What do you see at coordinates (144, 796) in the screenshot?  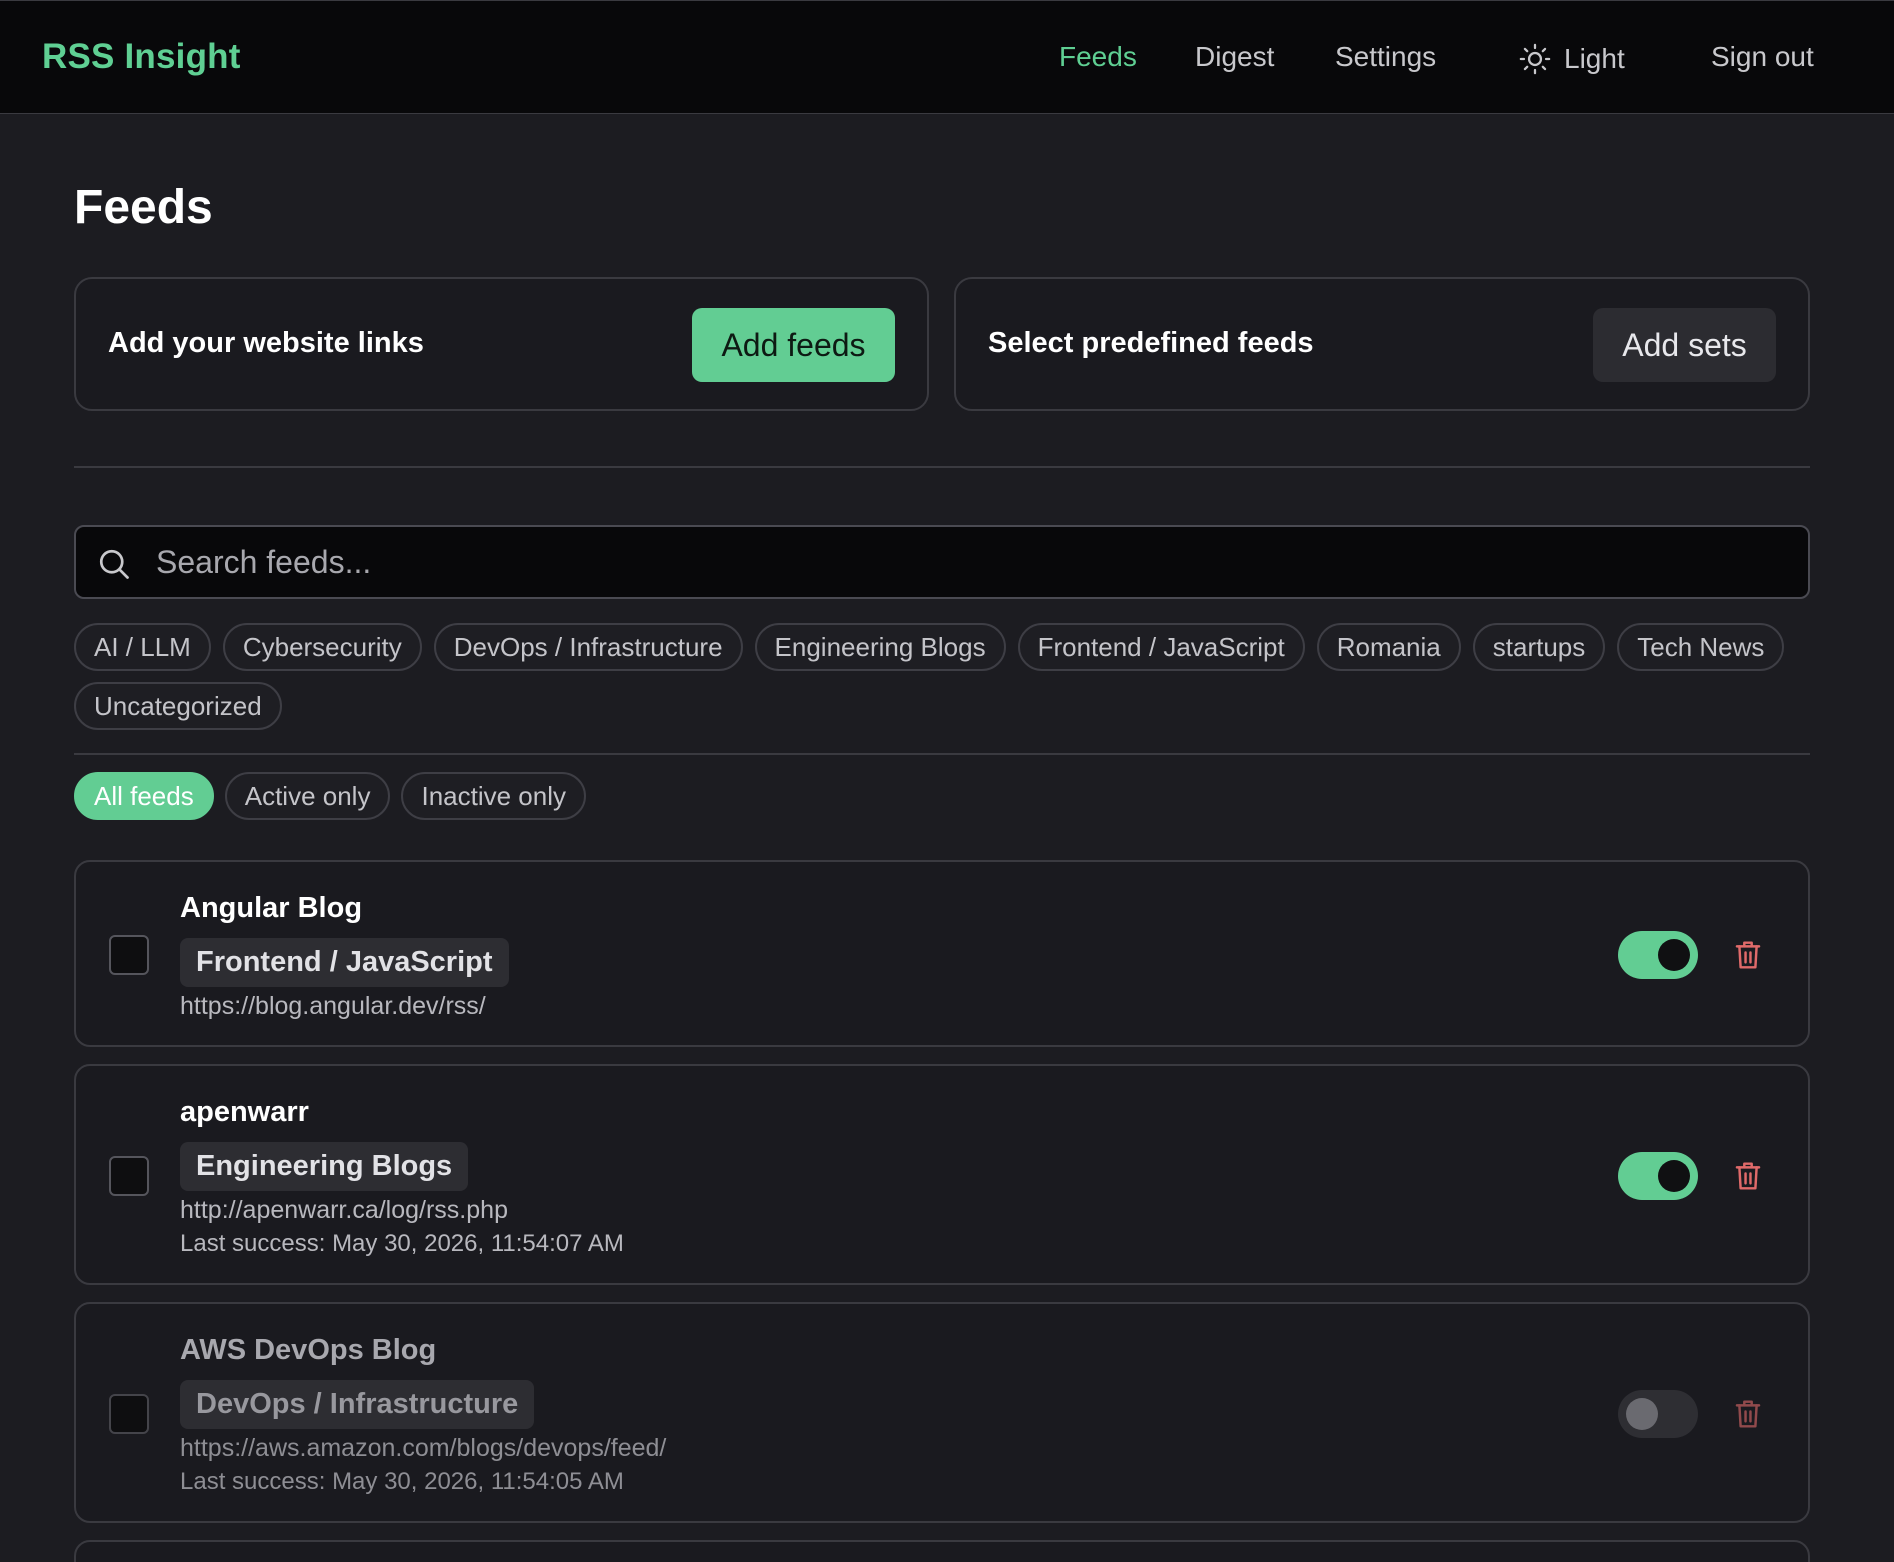 I see `filter-all-feeds: All feeds` at bounding box center [144, 796].